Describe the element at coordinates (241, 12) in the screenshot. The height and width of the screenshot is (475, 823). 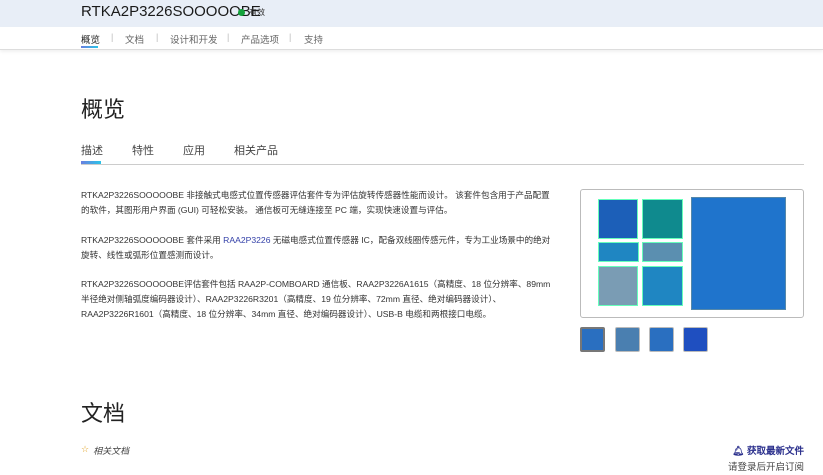
I see `status-dot-icon` at that location.